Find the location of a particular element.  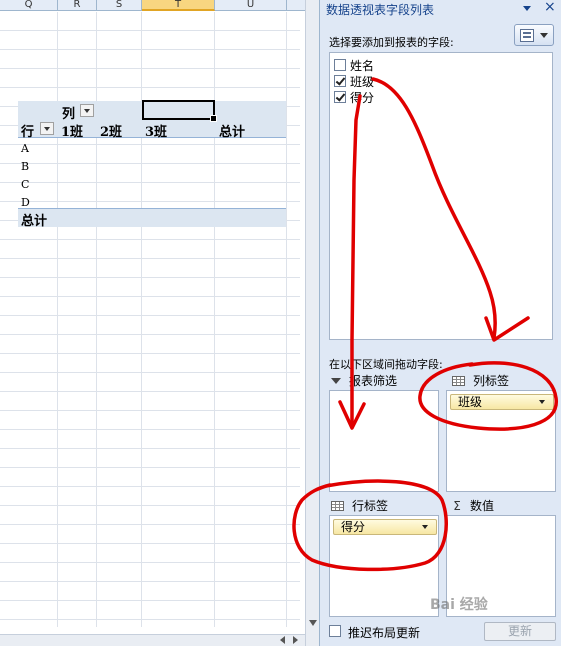

row-label-dropdown is located at coordinates (47, 128).